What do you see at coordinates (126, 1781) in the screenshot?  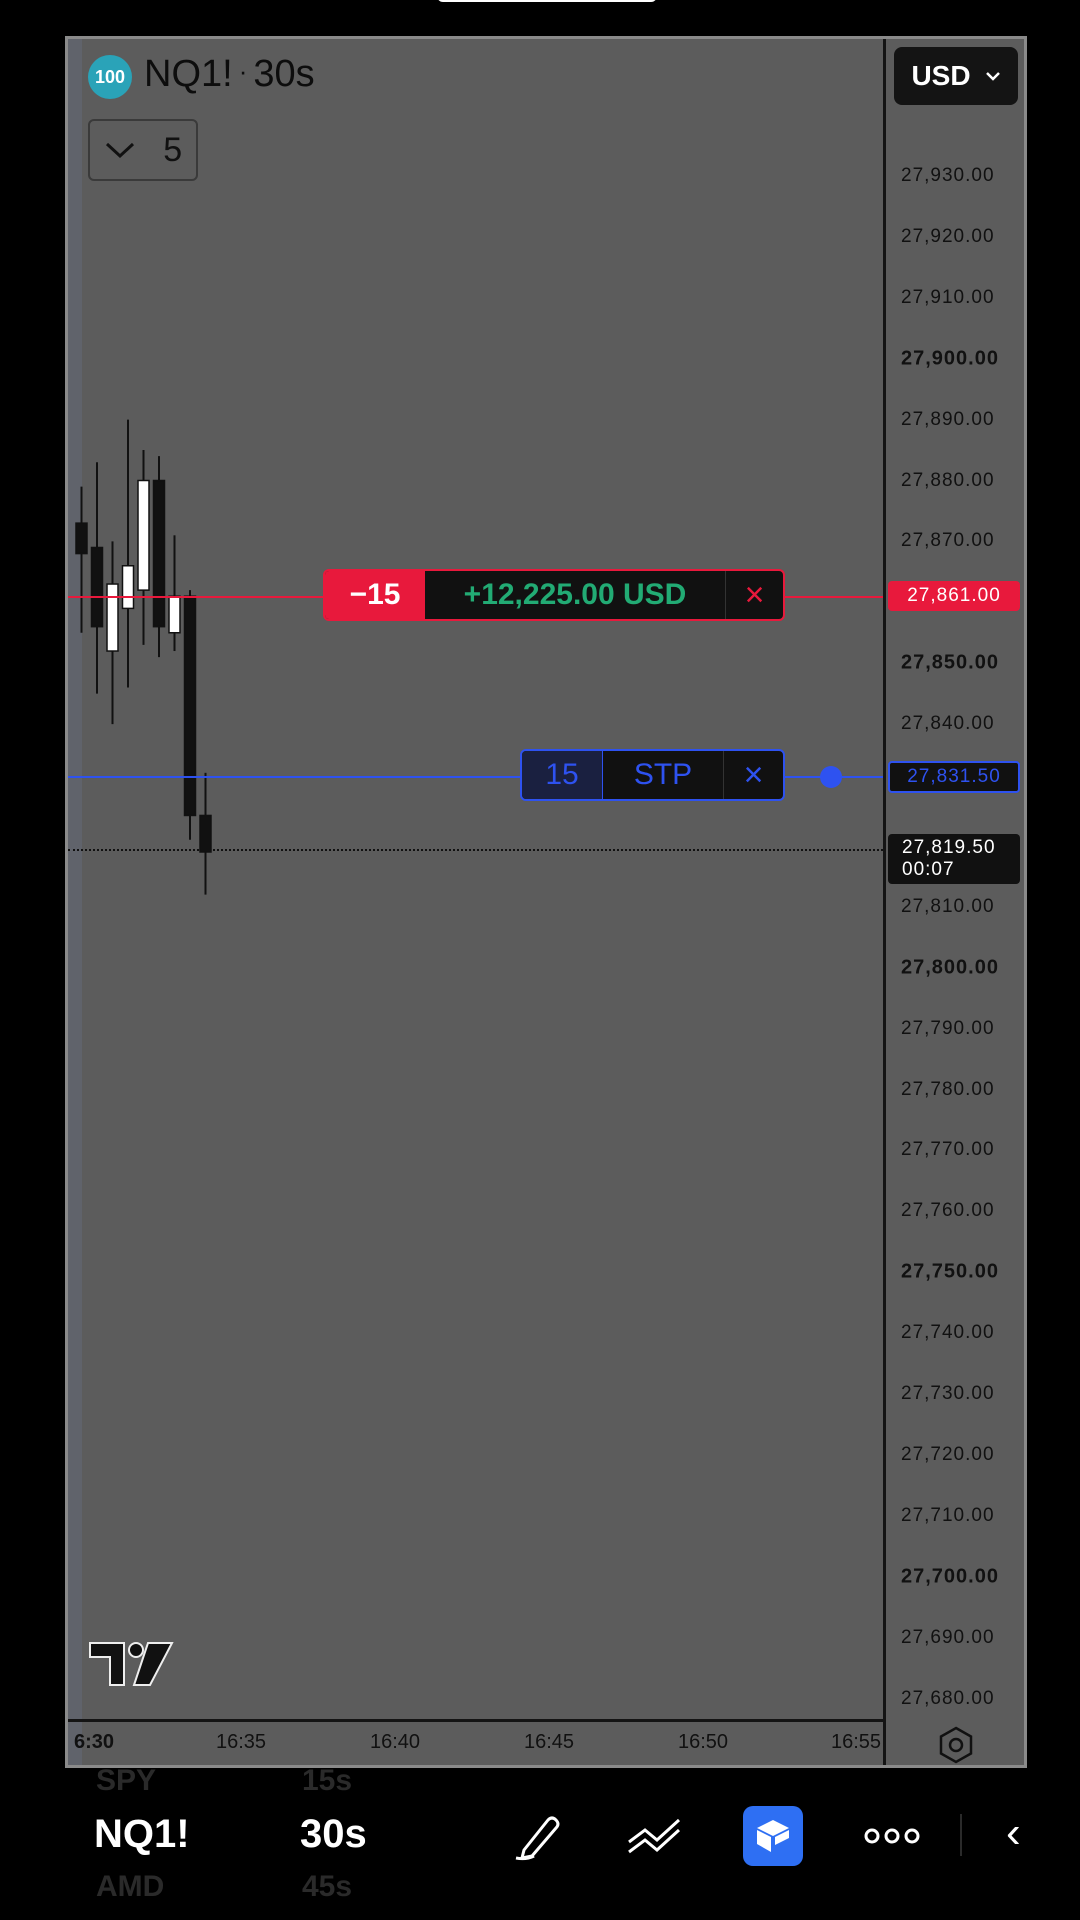 I see `symbol-picker-prev: SPY` at bounding box center [126, 1781].